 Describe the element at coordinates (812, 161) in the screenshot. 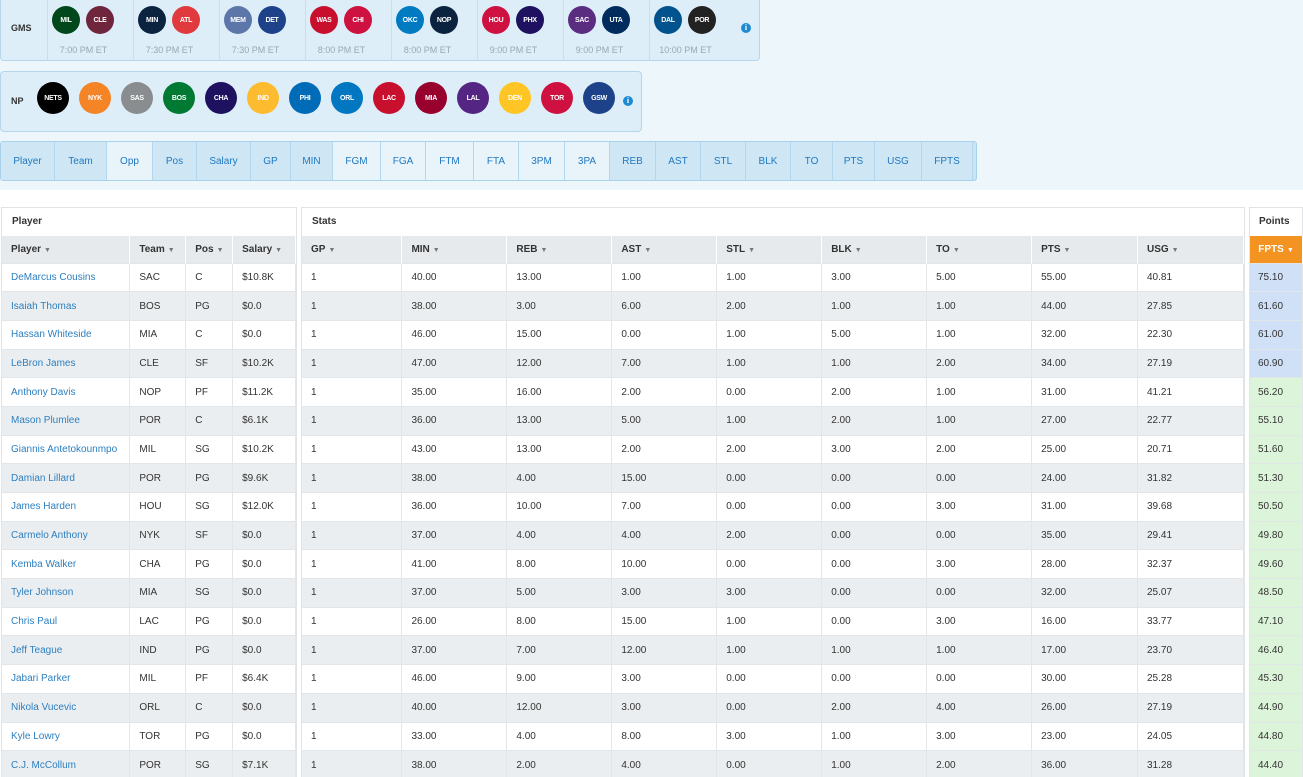

I see `column-toggle-to: TO` at that location.